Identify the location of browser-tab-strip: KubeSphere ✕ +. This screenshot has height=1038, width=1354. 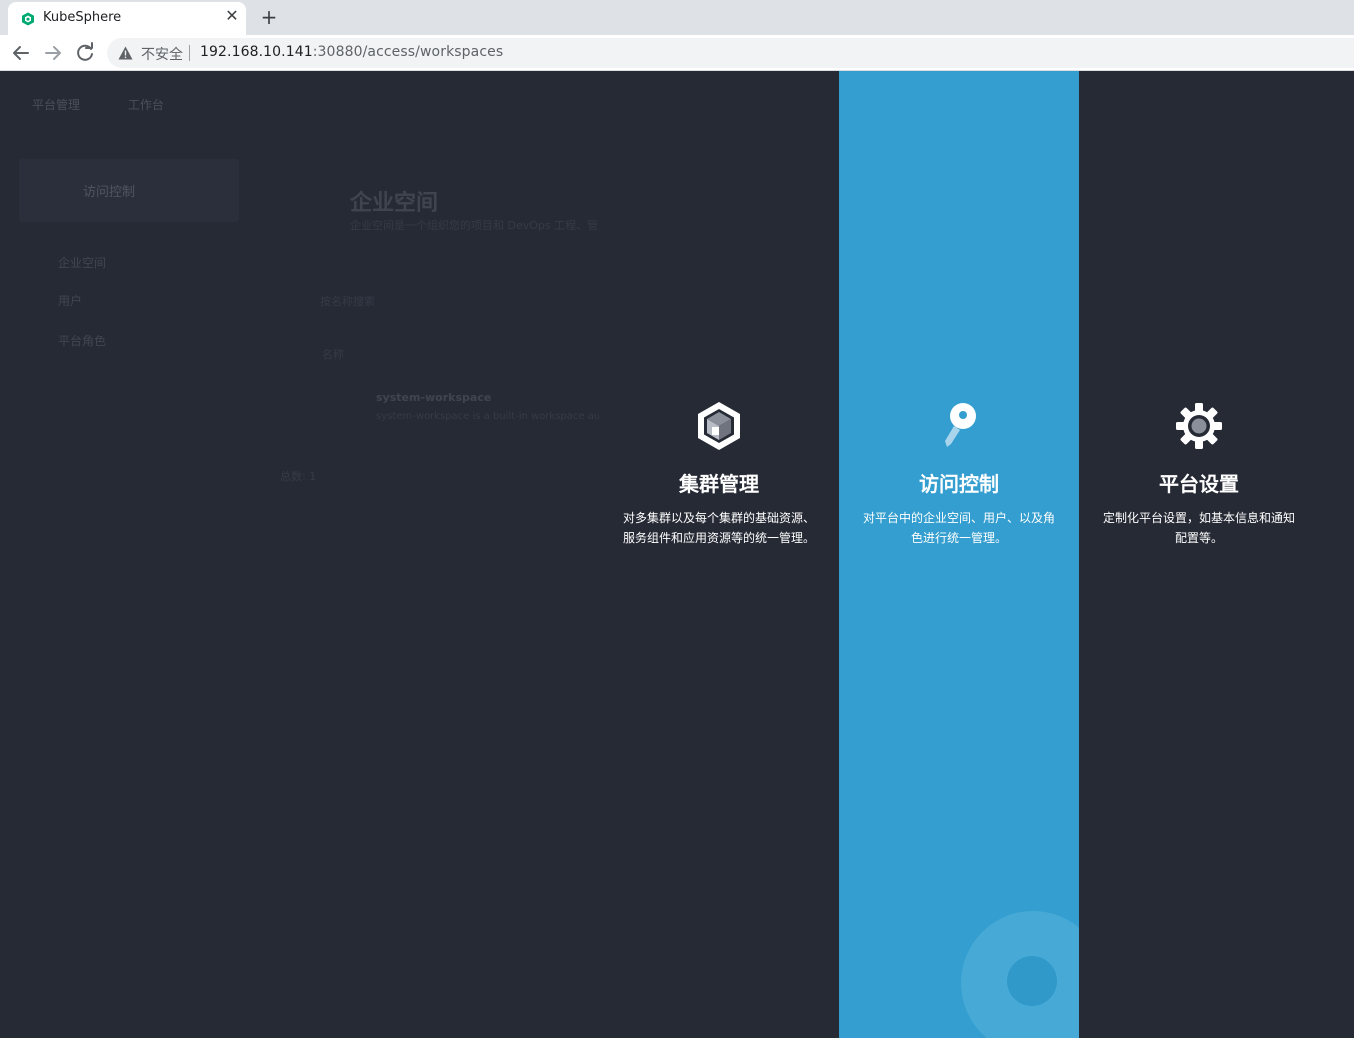
(677, 17).